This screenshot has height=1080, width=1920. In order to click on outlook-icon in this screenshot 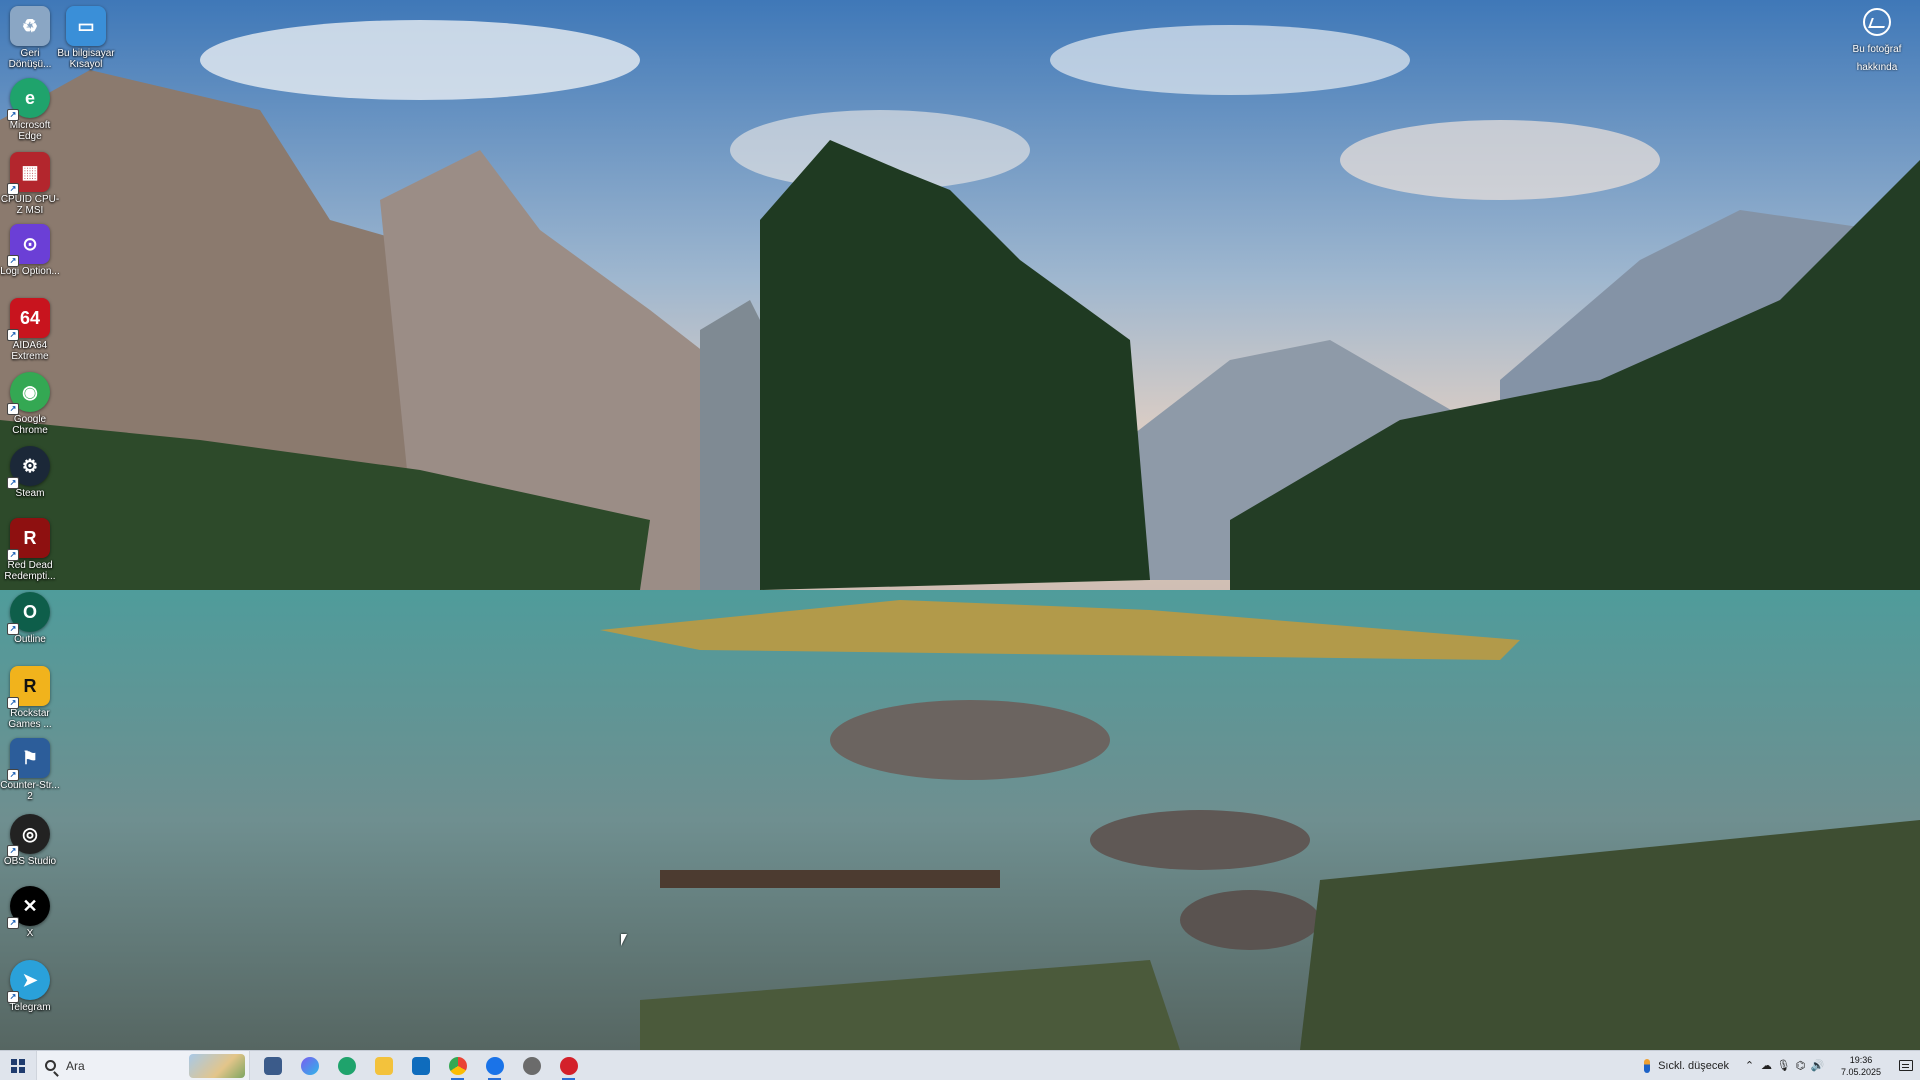, I will do `click(420, 1065)`.